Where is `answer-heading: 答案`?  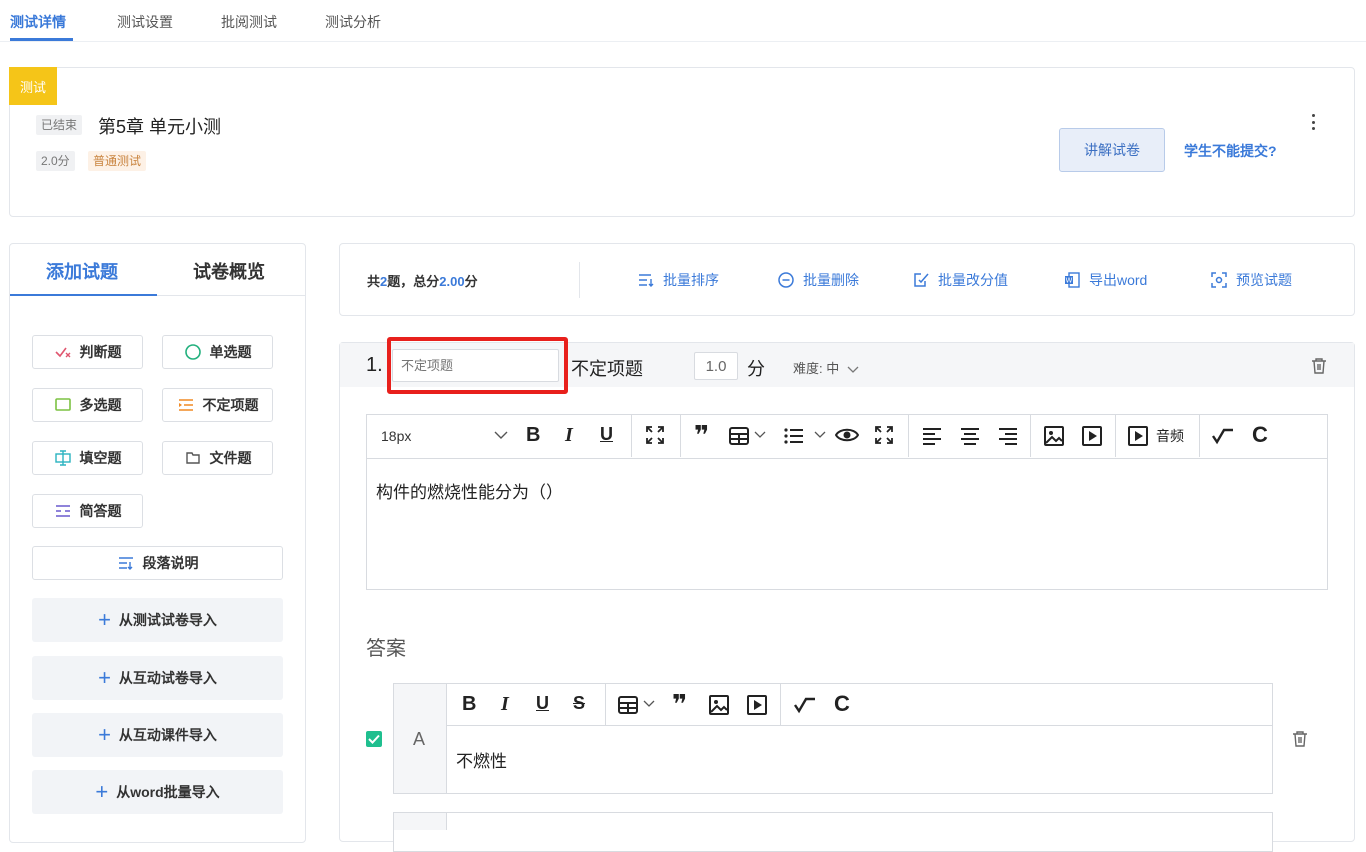 answer-heading: 答案 is located at coordinates (386, 649).